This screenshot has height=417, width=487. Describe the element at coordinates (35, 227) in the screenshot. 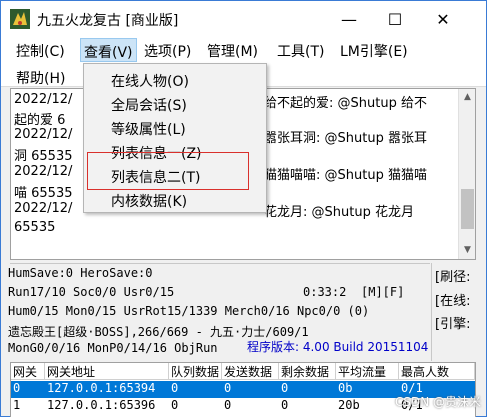

I see `log-line: 65535` at that location.